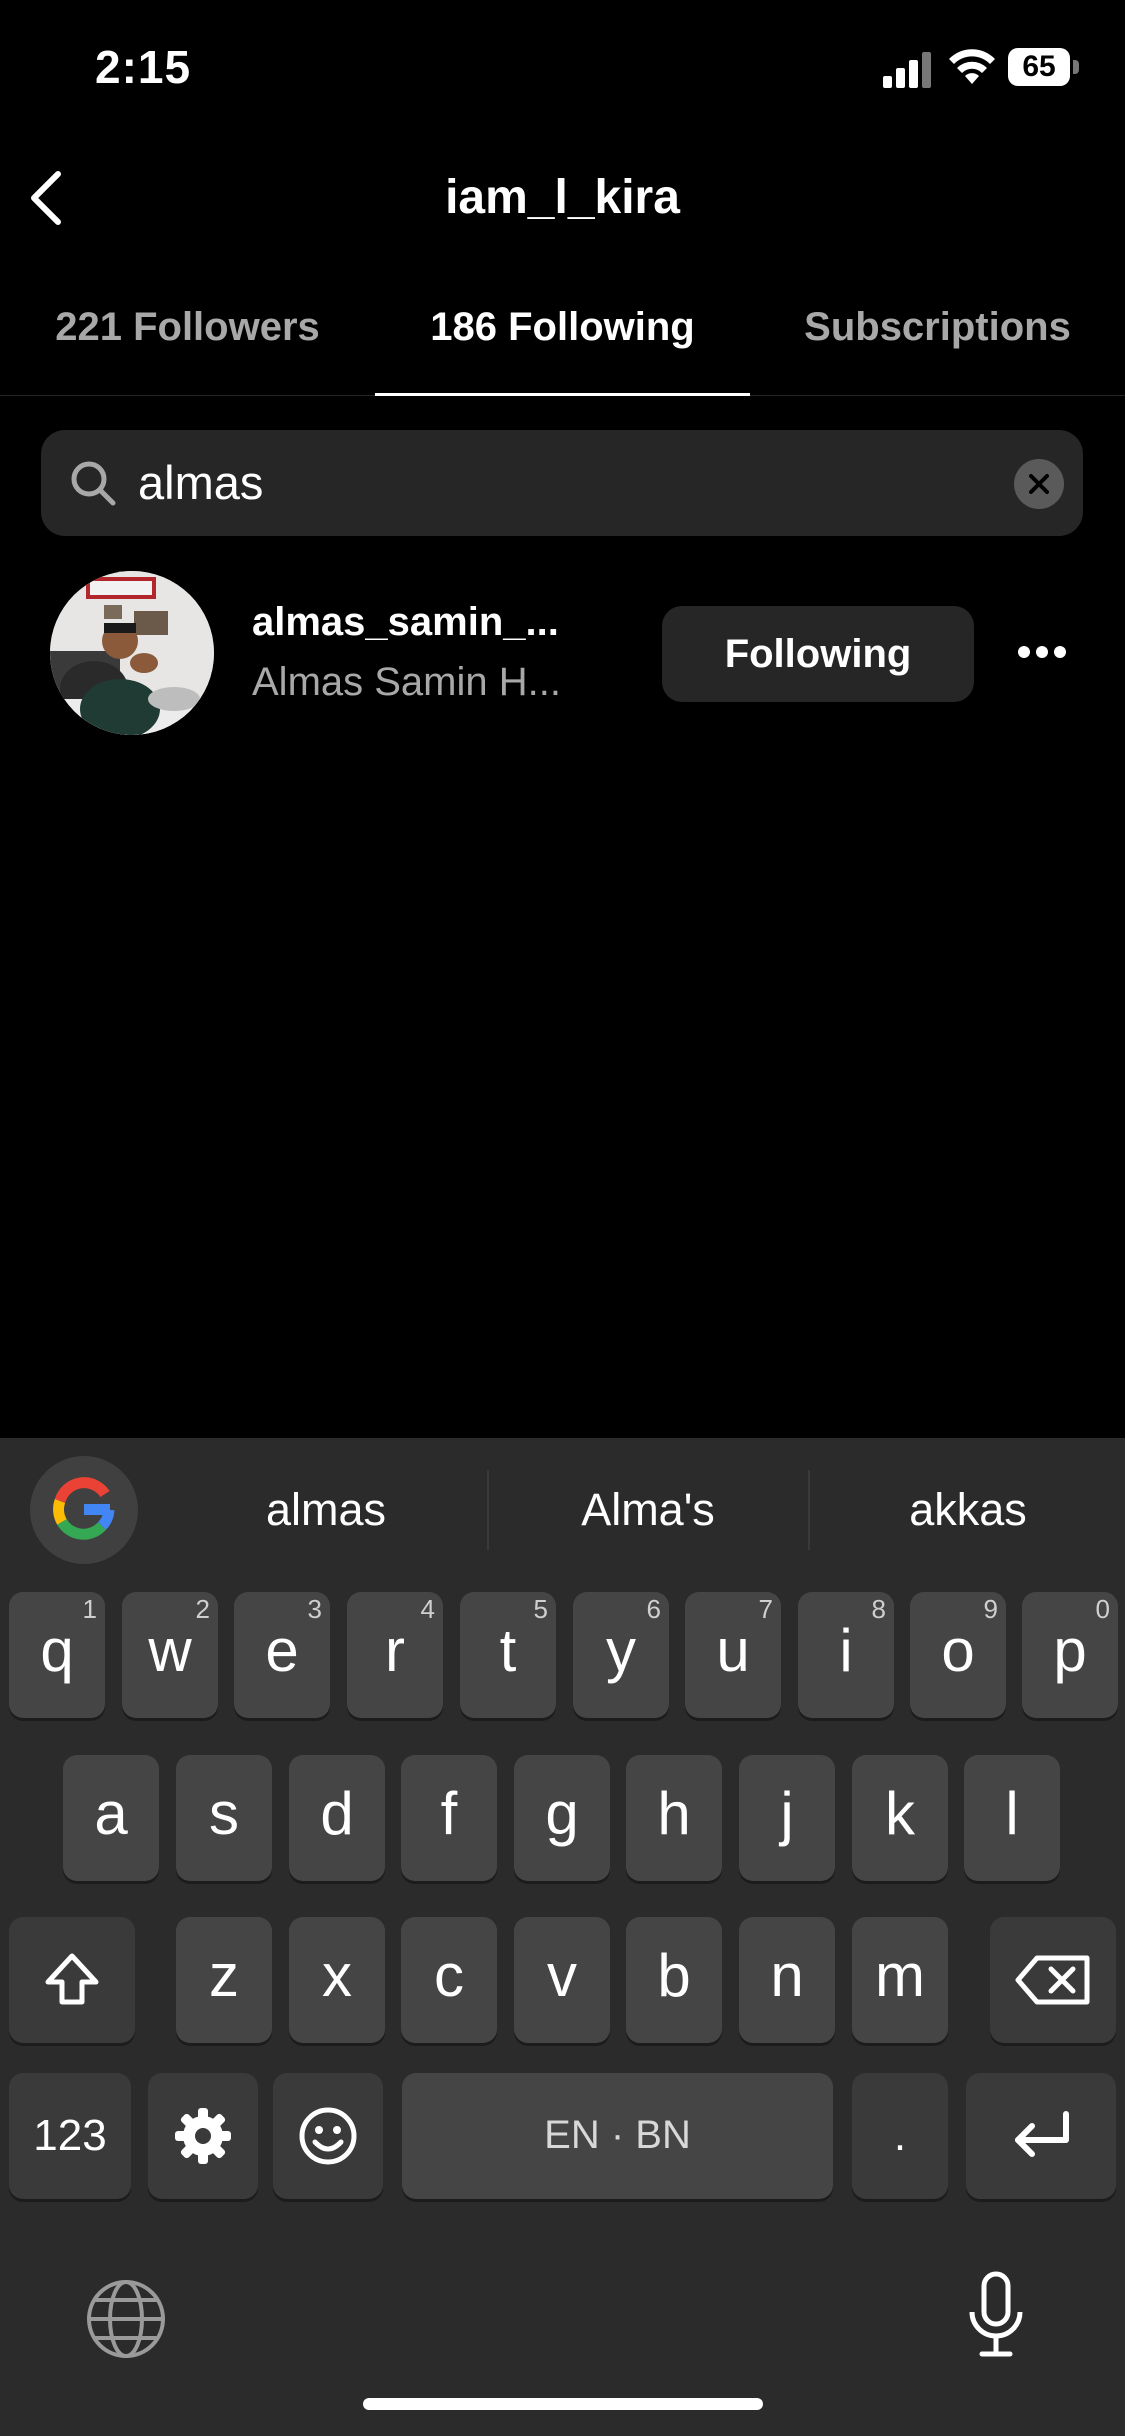 This screenshot has width=1125, height=2436. I want to click on key-z: z, so click(224, 1980).